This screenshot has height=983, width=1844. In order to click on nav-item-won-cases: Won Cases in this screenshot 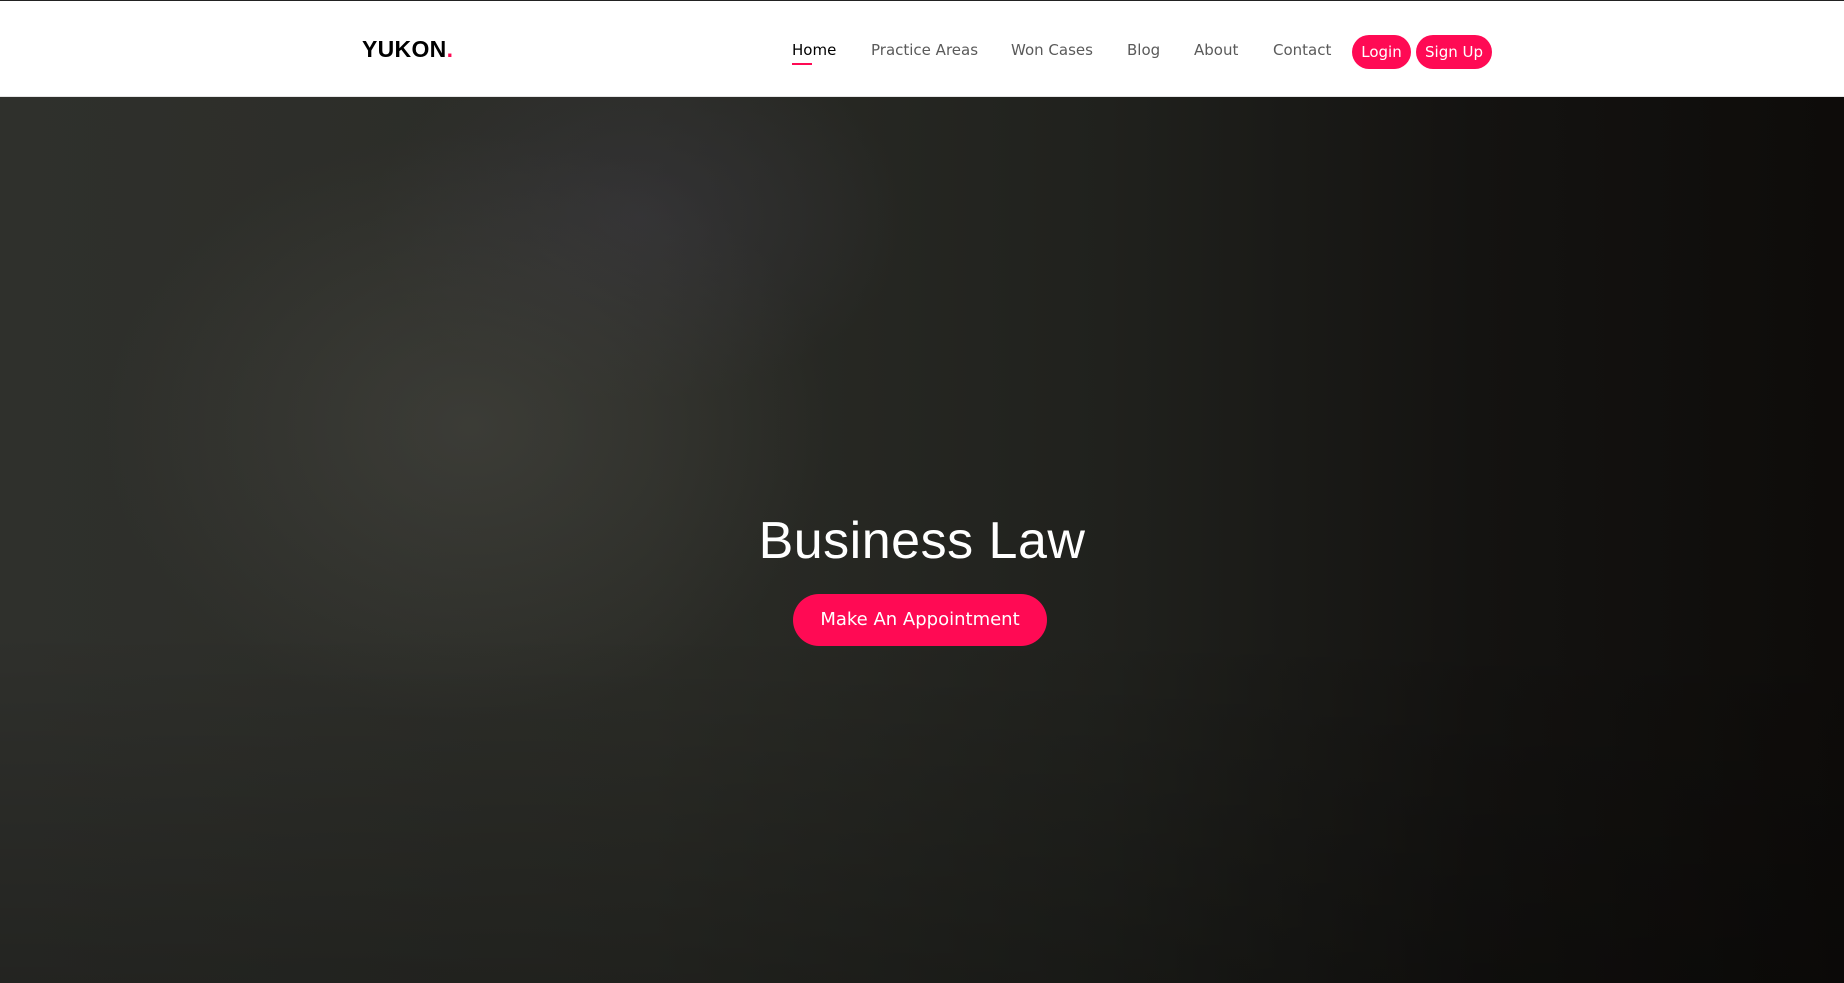, I will do `click(1052, 50)`.